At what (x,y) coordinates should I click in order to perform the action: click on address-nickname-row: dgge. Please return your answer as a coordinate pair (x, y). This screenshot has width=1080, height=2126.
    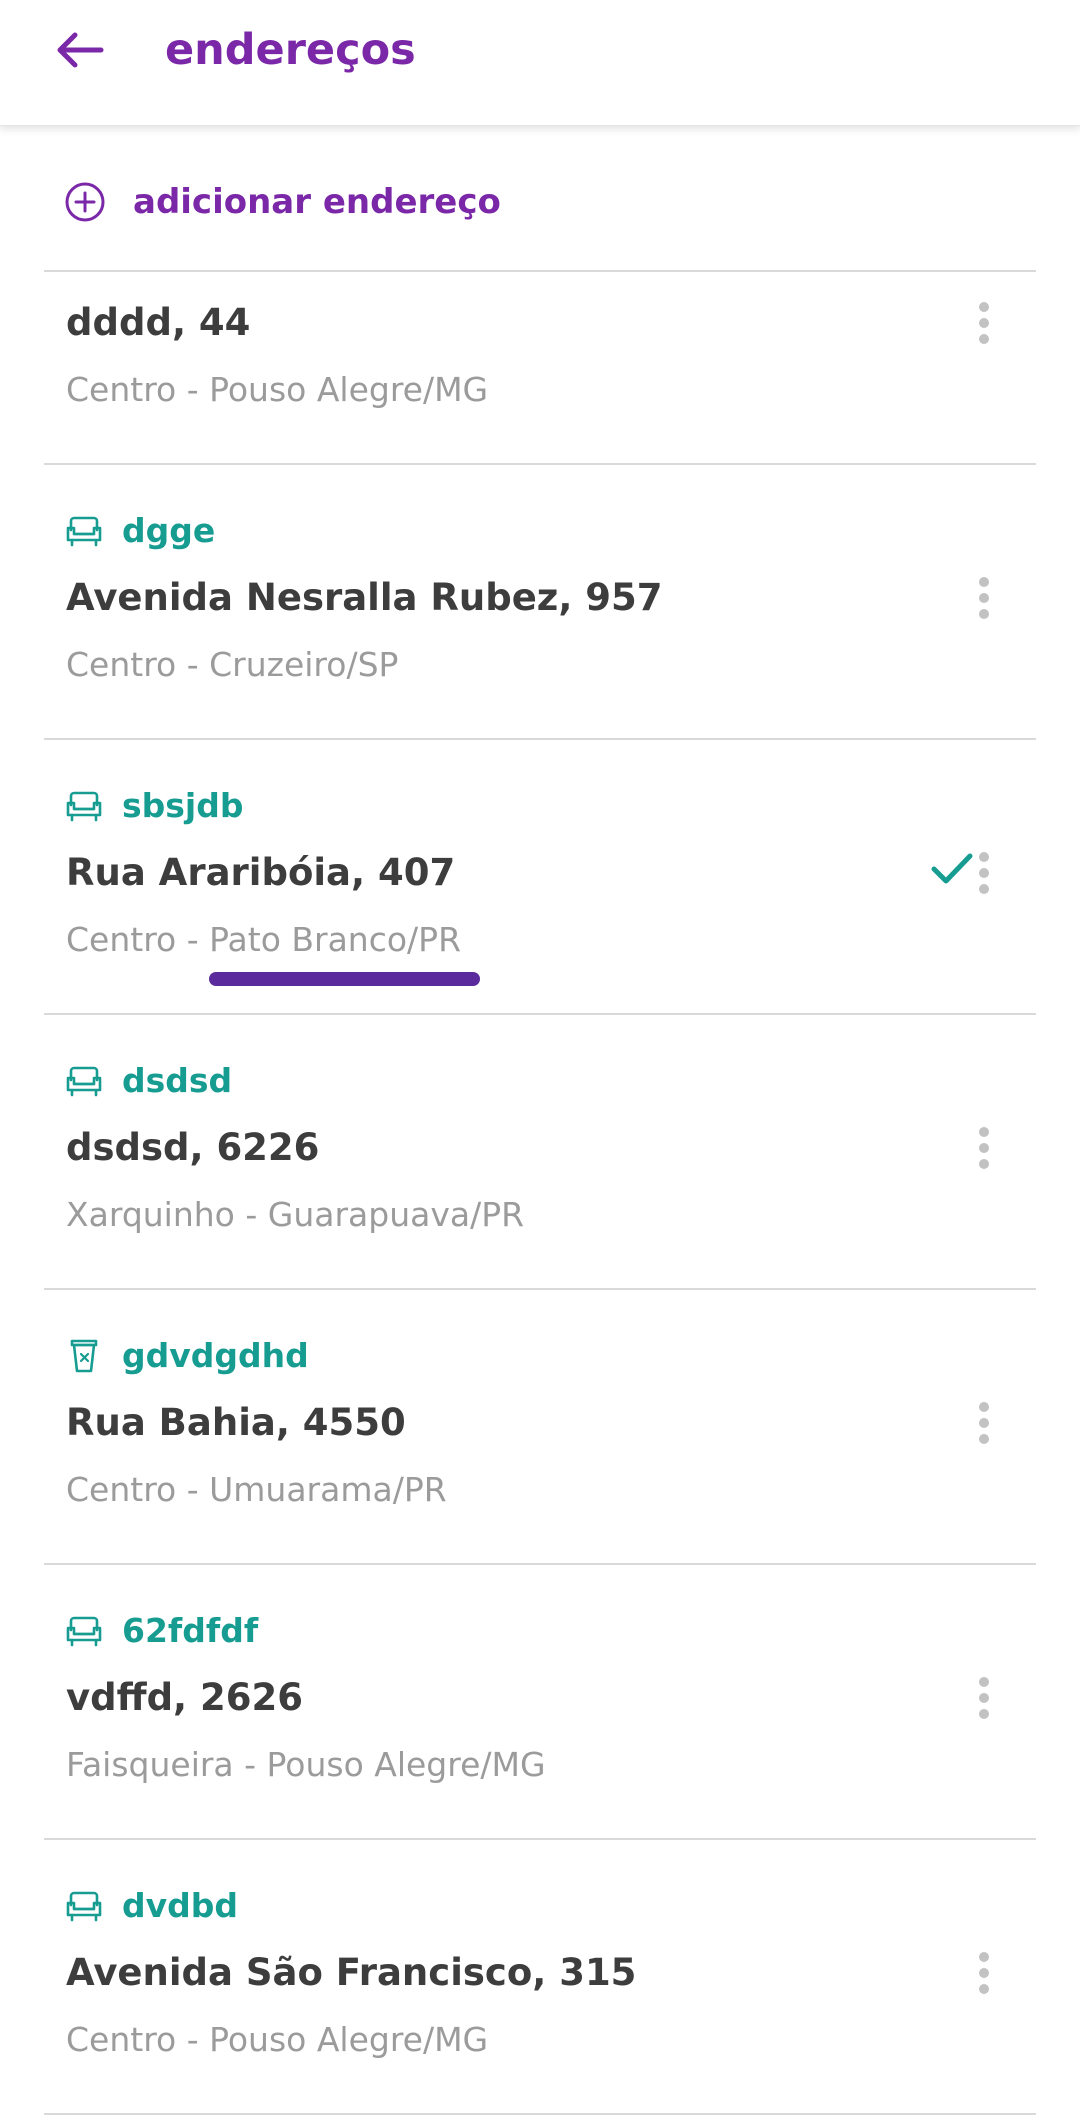
    Looking at the image, I should click on (139, 530).